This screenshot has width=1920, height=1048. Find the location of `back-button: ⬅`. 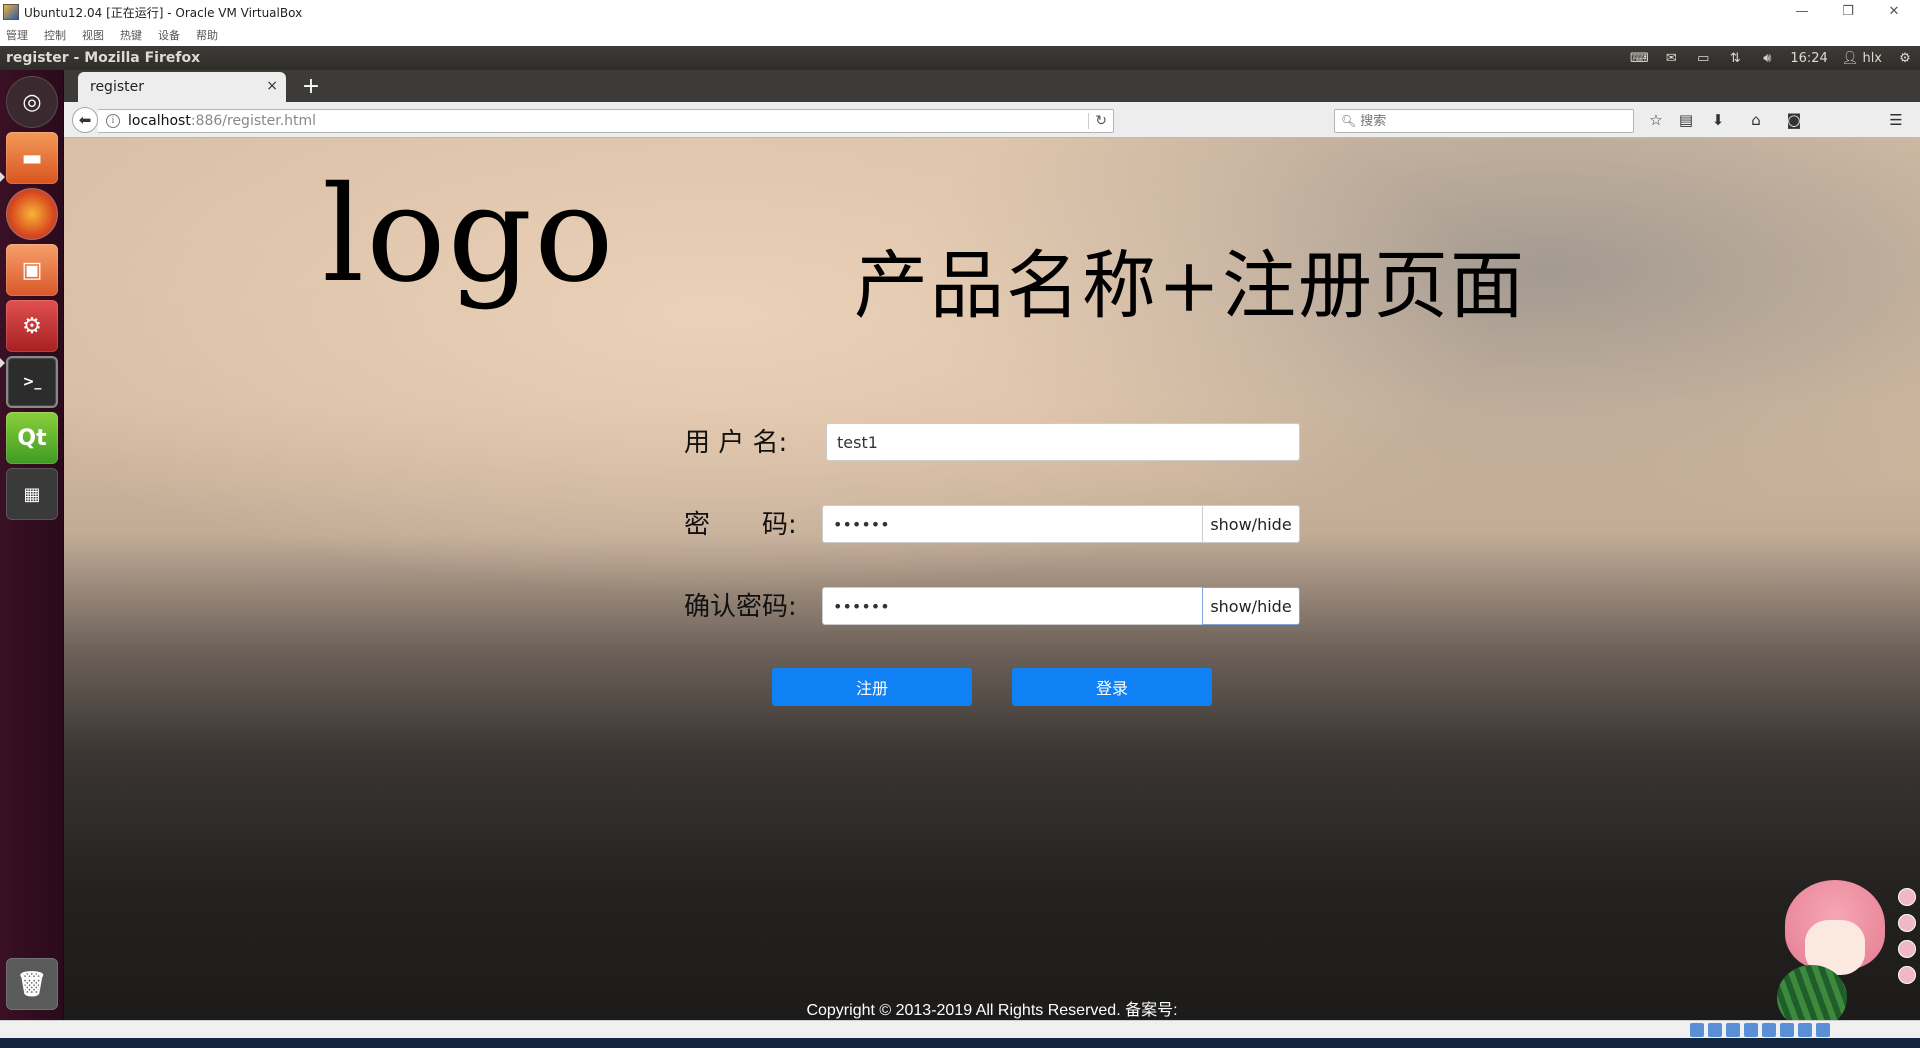

back-button: ⬅ is located at coordinates (85, 120).